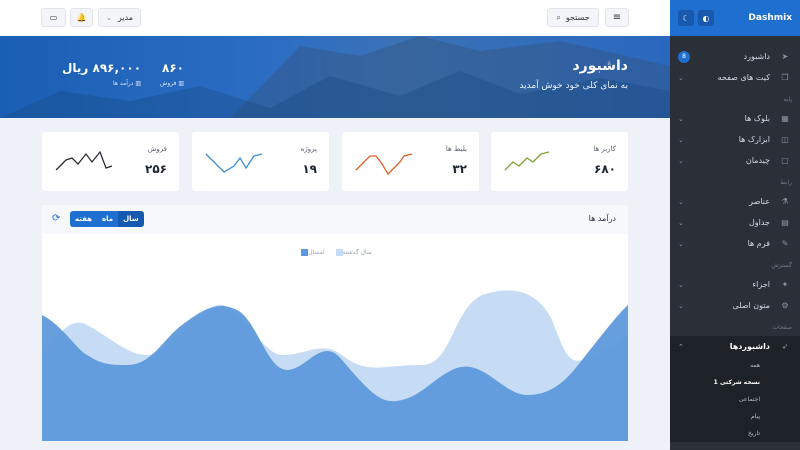 This screenshot has width=800, height=450. What do you see at coordinates (559, 161) in the screenshot?
I see `stat-card-users: کاربر ها ۶۸۰` at bounding box center [559, 161].